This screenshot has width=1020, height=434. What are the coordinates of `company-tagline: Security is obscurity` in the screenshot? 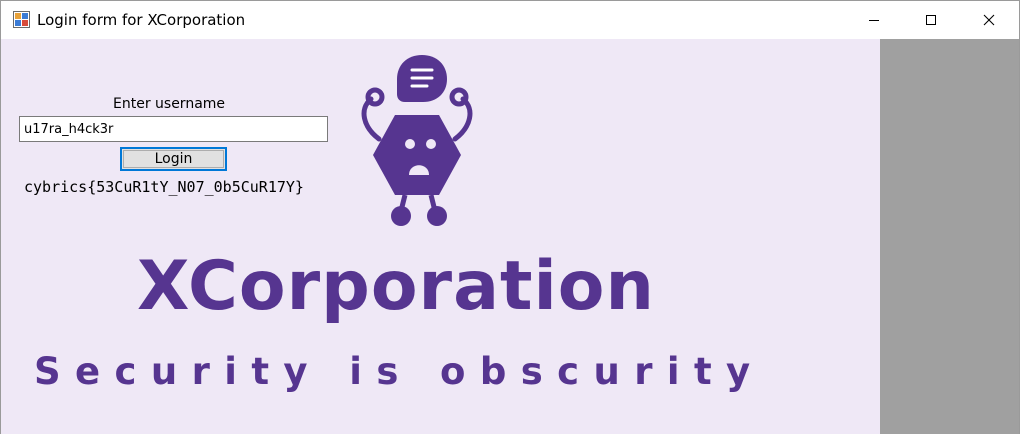 It's located at (399, 371).